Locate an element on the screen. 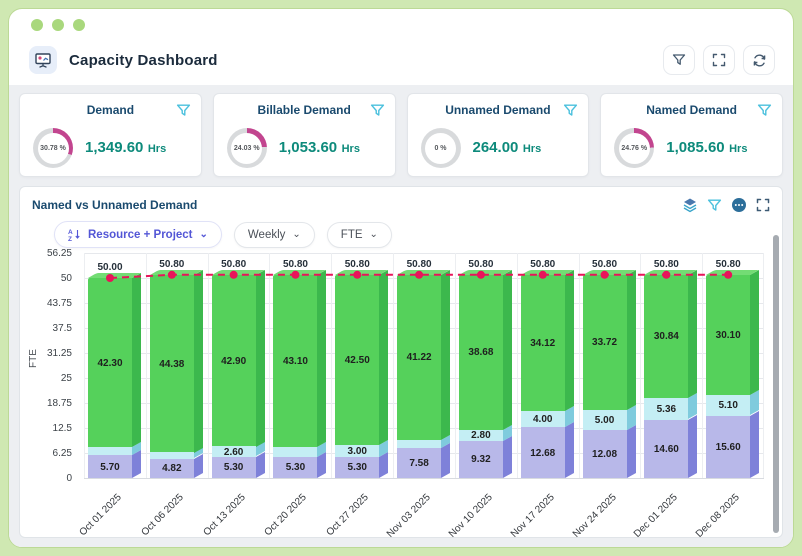 This screenshot has width=802, height=556. y-tick-label: 31.25 is located at coordinates (59, 353).